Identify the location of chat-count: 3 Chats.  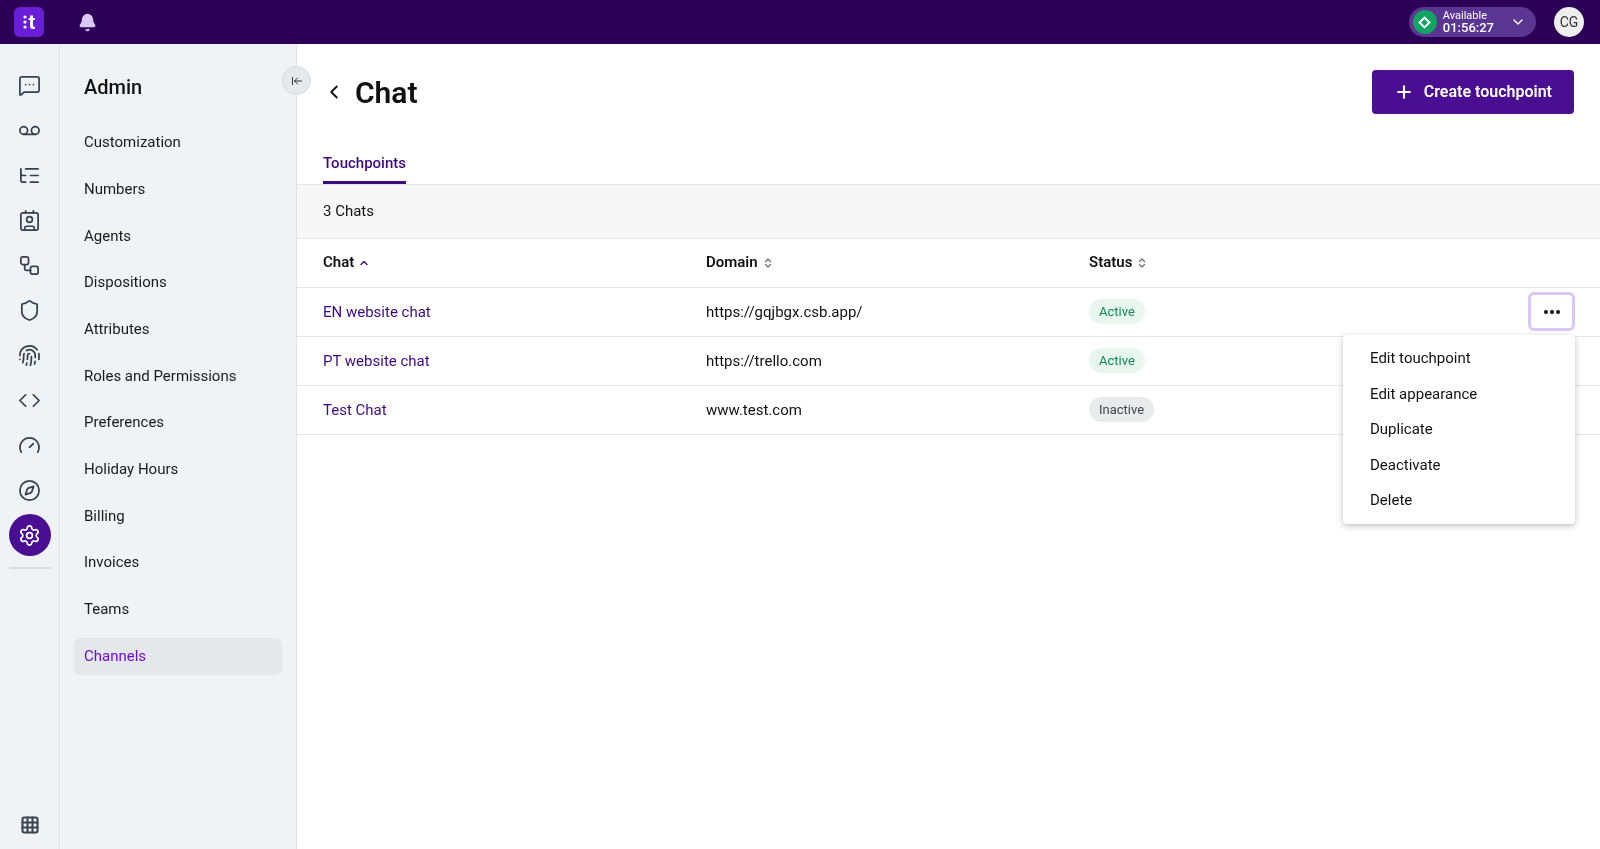
(348, 211).